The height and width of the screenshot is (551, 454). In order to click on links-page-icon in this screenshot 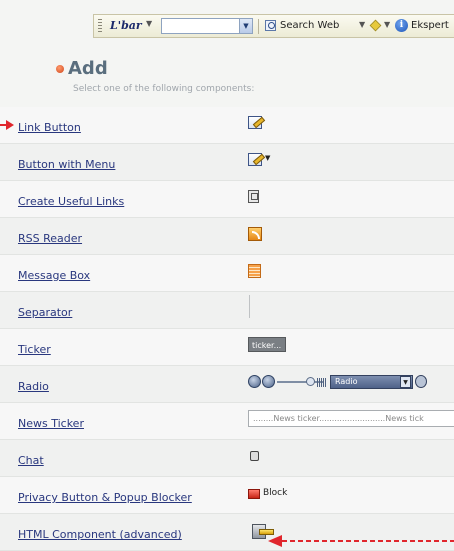, I will do `click(253, 196)`.